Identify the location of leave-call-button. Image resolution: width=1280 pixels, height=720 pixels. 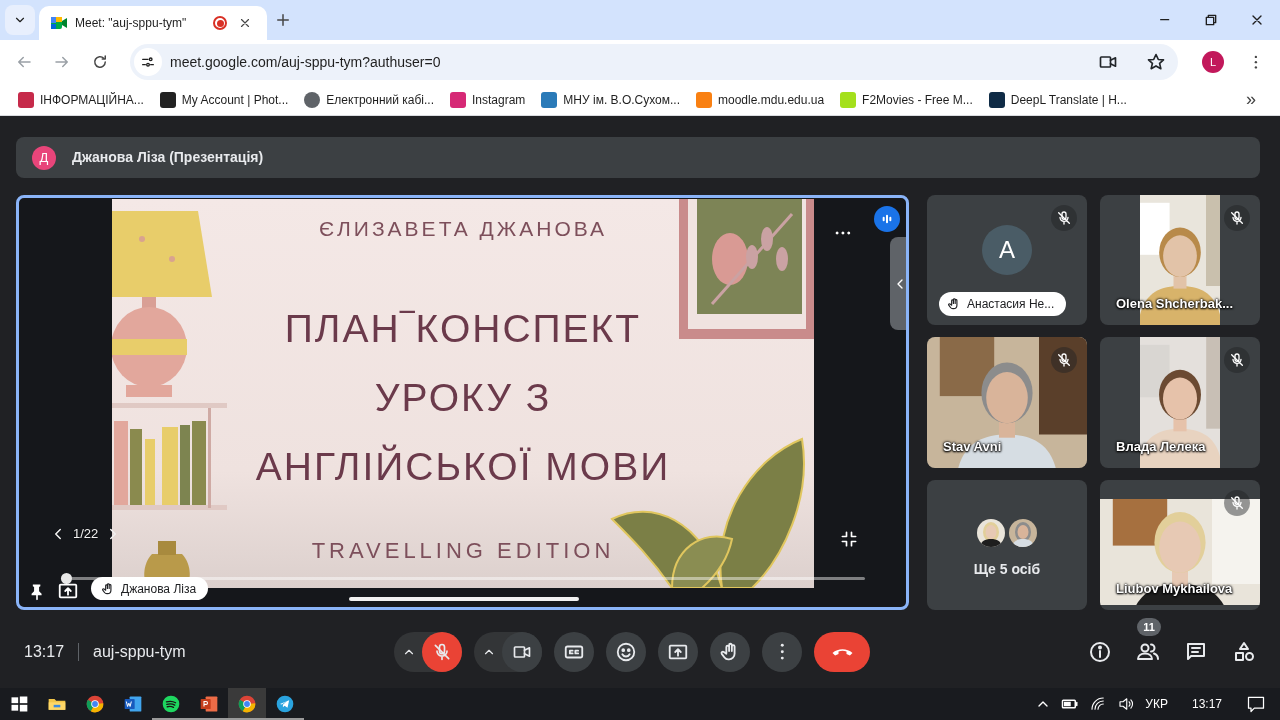
(842, 652).